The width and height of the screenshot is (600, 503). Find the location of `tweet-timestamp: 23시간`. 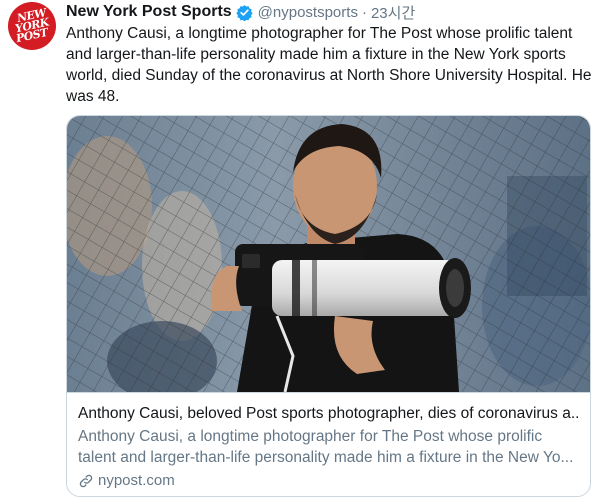

tweet-timestamp: 23시간 is located at coordinates (393, 12).